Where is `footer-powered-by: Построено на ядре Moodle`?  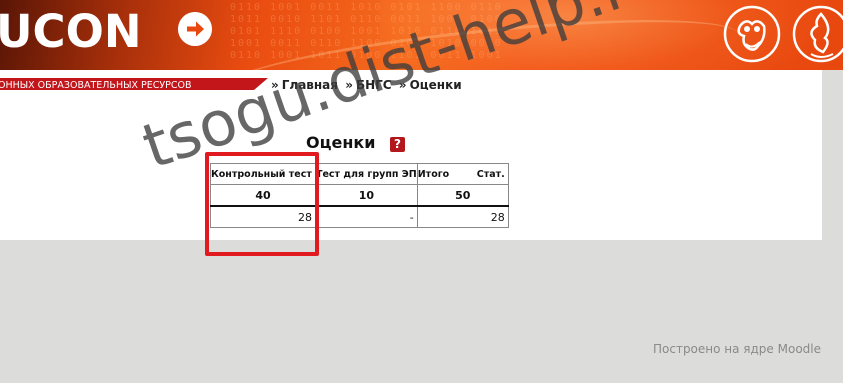 footer-powered-by: Построено на ядре Moodle is located at coordinates (737, 349).